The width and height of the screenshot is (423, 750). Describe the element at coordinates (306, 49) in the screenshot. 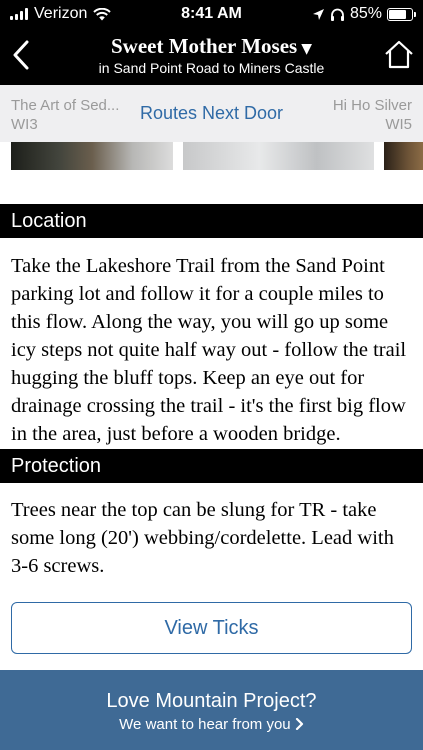

I see `chevron-down-icon: ▼` at that location.